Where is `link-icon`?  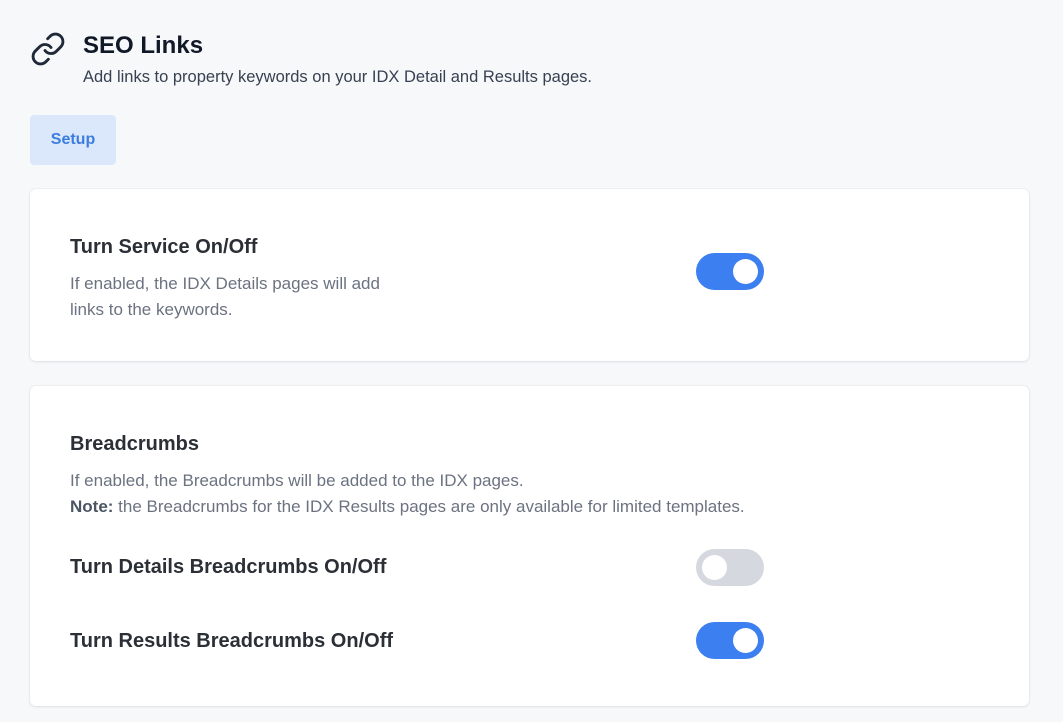
link-icon is located at coordinates (56, 51).